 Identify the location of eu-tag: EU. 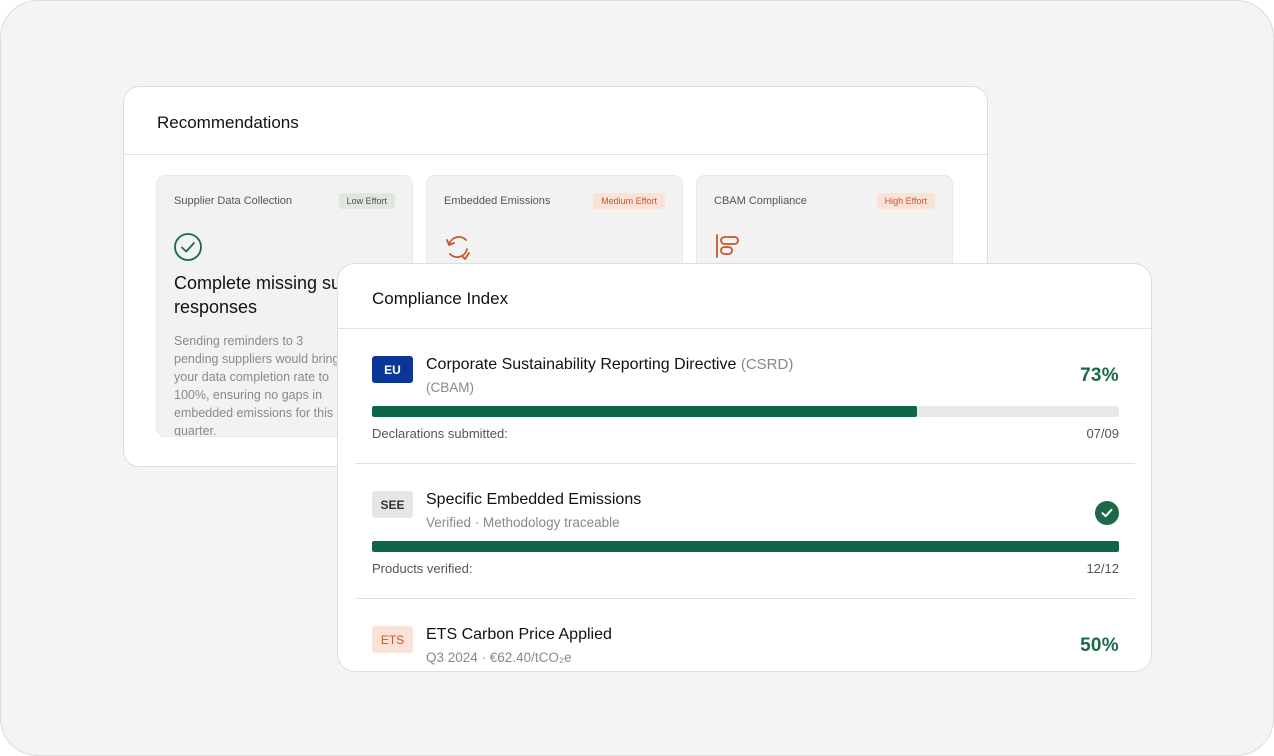
(392, 369).